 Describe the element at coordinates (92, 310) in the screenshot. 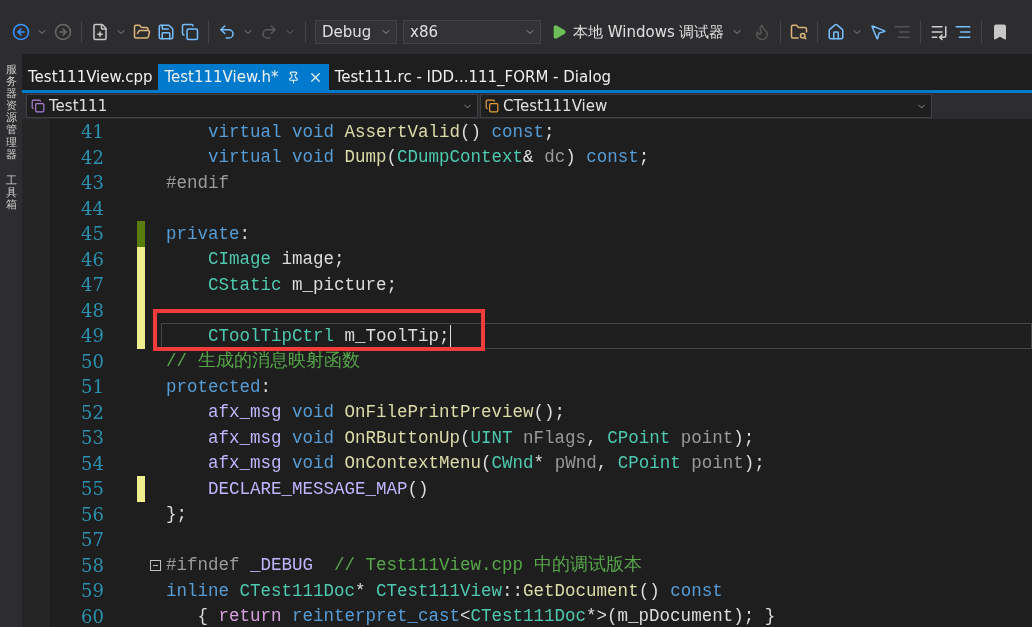

I see `line-number: 48` at that location.